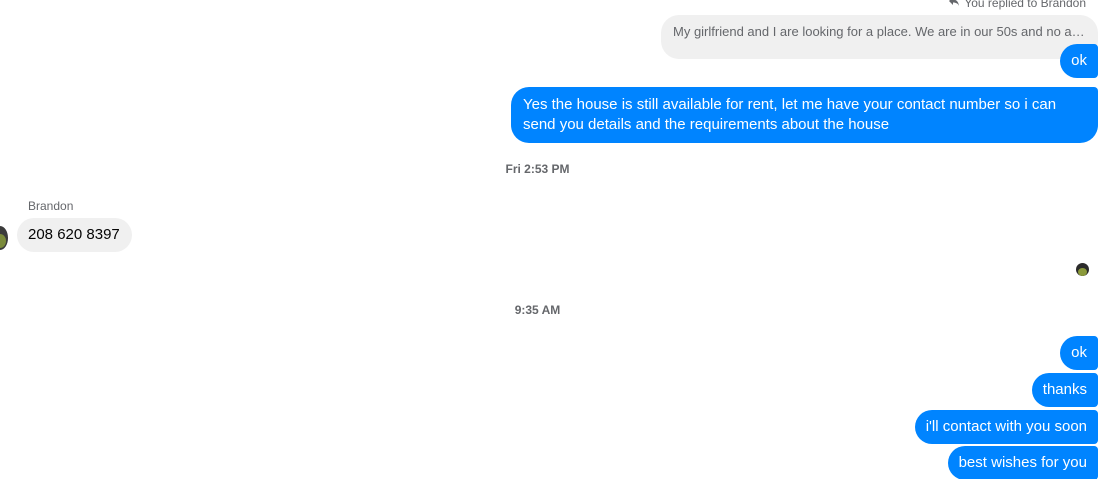 Image resolution: width=1098 pixels, height=479 pixels. What do you see at coordinates (1006, 427) in the screenshot?
I see `outgoing-message: i'll contact with you soon` at bounding box center [1006, 427].